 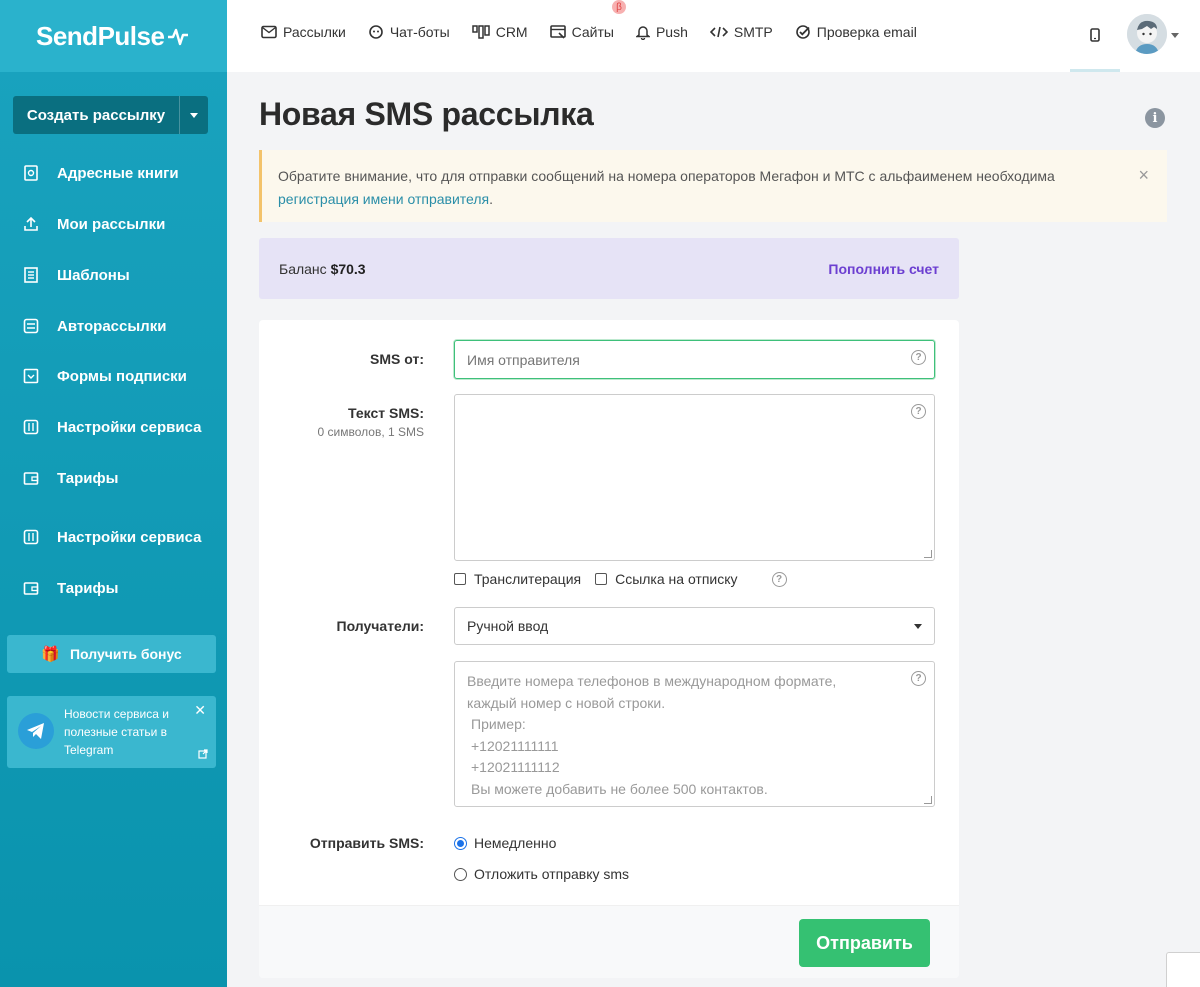 What do you see at coordinates (31, 588) in the screenshot?
I see `wallet-icon` at bounding box center [31, 588].